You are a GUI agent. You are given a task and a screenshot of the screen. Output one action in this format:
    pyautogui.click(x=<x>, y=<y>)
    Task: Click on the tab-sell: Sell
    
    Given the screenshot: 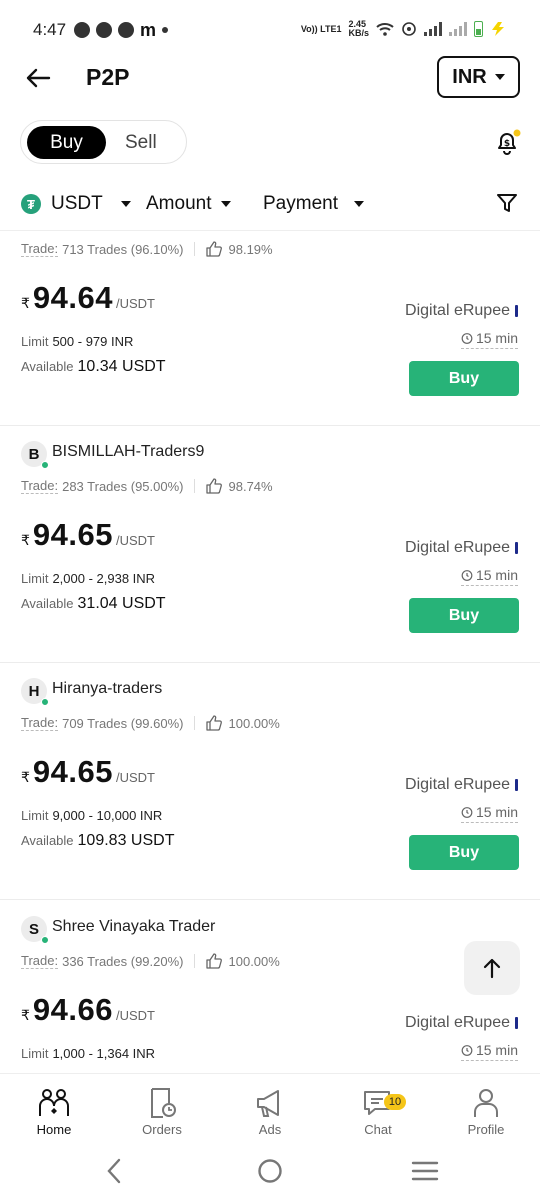 What is the action you would take?
    pyautogui.click(x=141, y=143)
    